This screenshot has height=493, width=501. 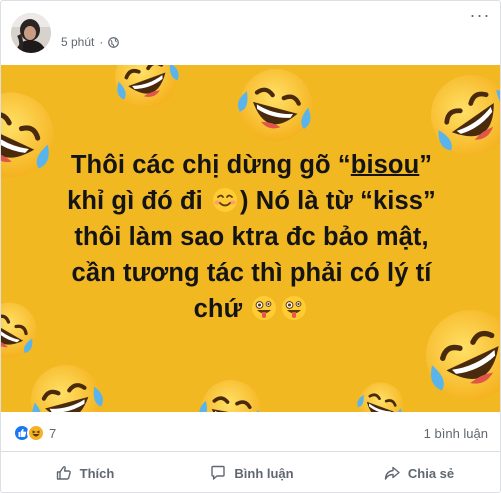 I want to click on comment-button: Bình luận, so click(x=251, y=472).